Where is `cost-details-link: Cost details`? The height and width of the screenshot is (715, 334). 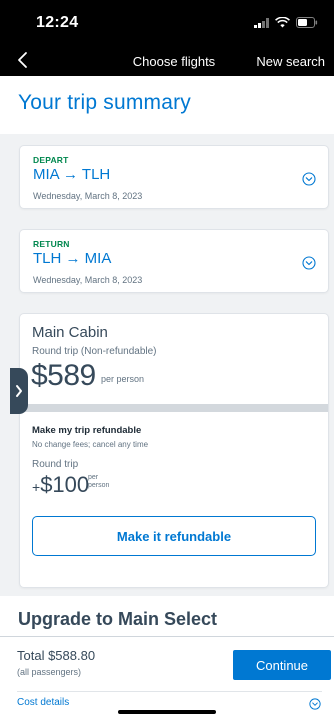
cost-details-link: Cost details is located at coordinates (43, 702).